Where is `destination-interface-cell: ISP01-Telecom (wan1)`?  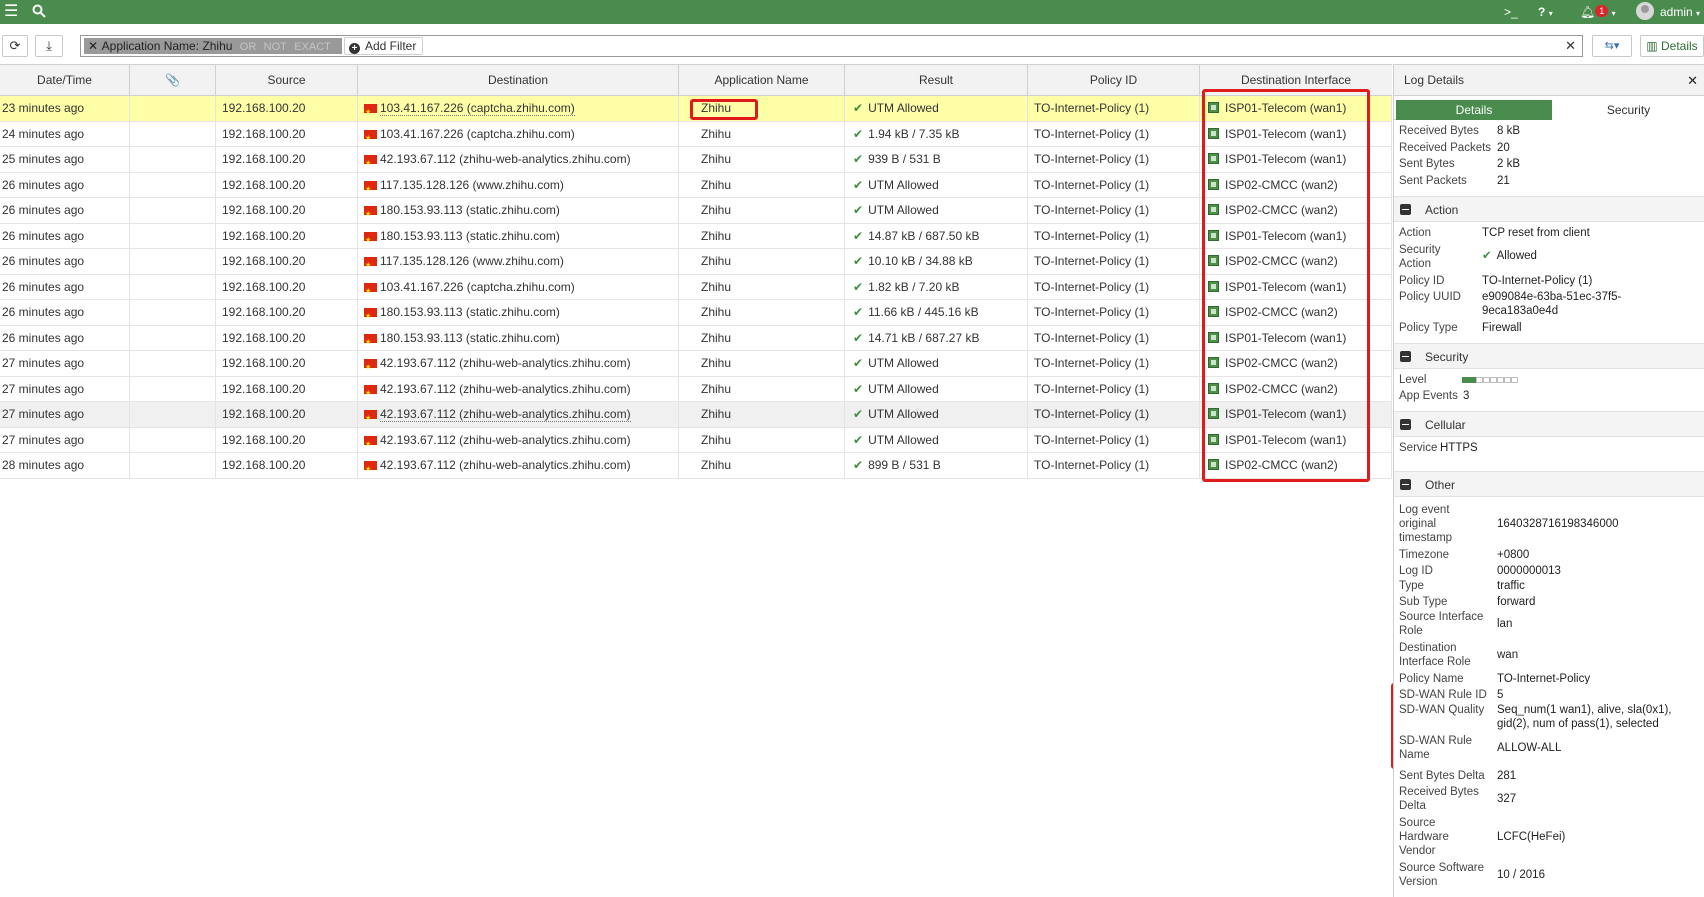 destination-interface-cell: ISP01-Telecom (wan1) is located at coordinates (1296, 287).